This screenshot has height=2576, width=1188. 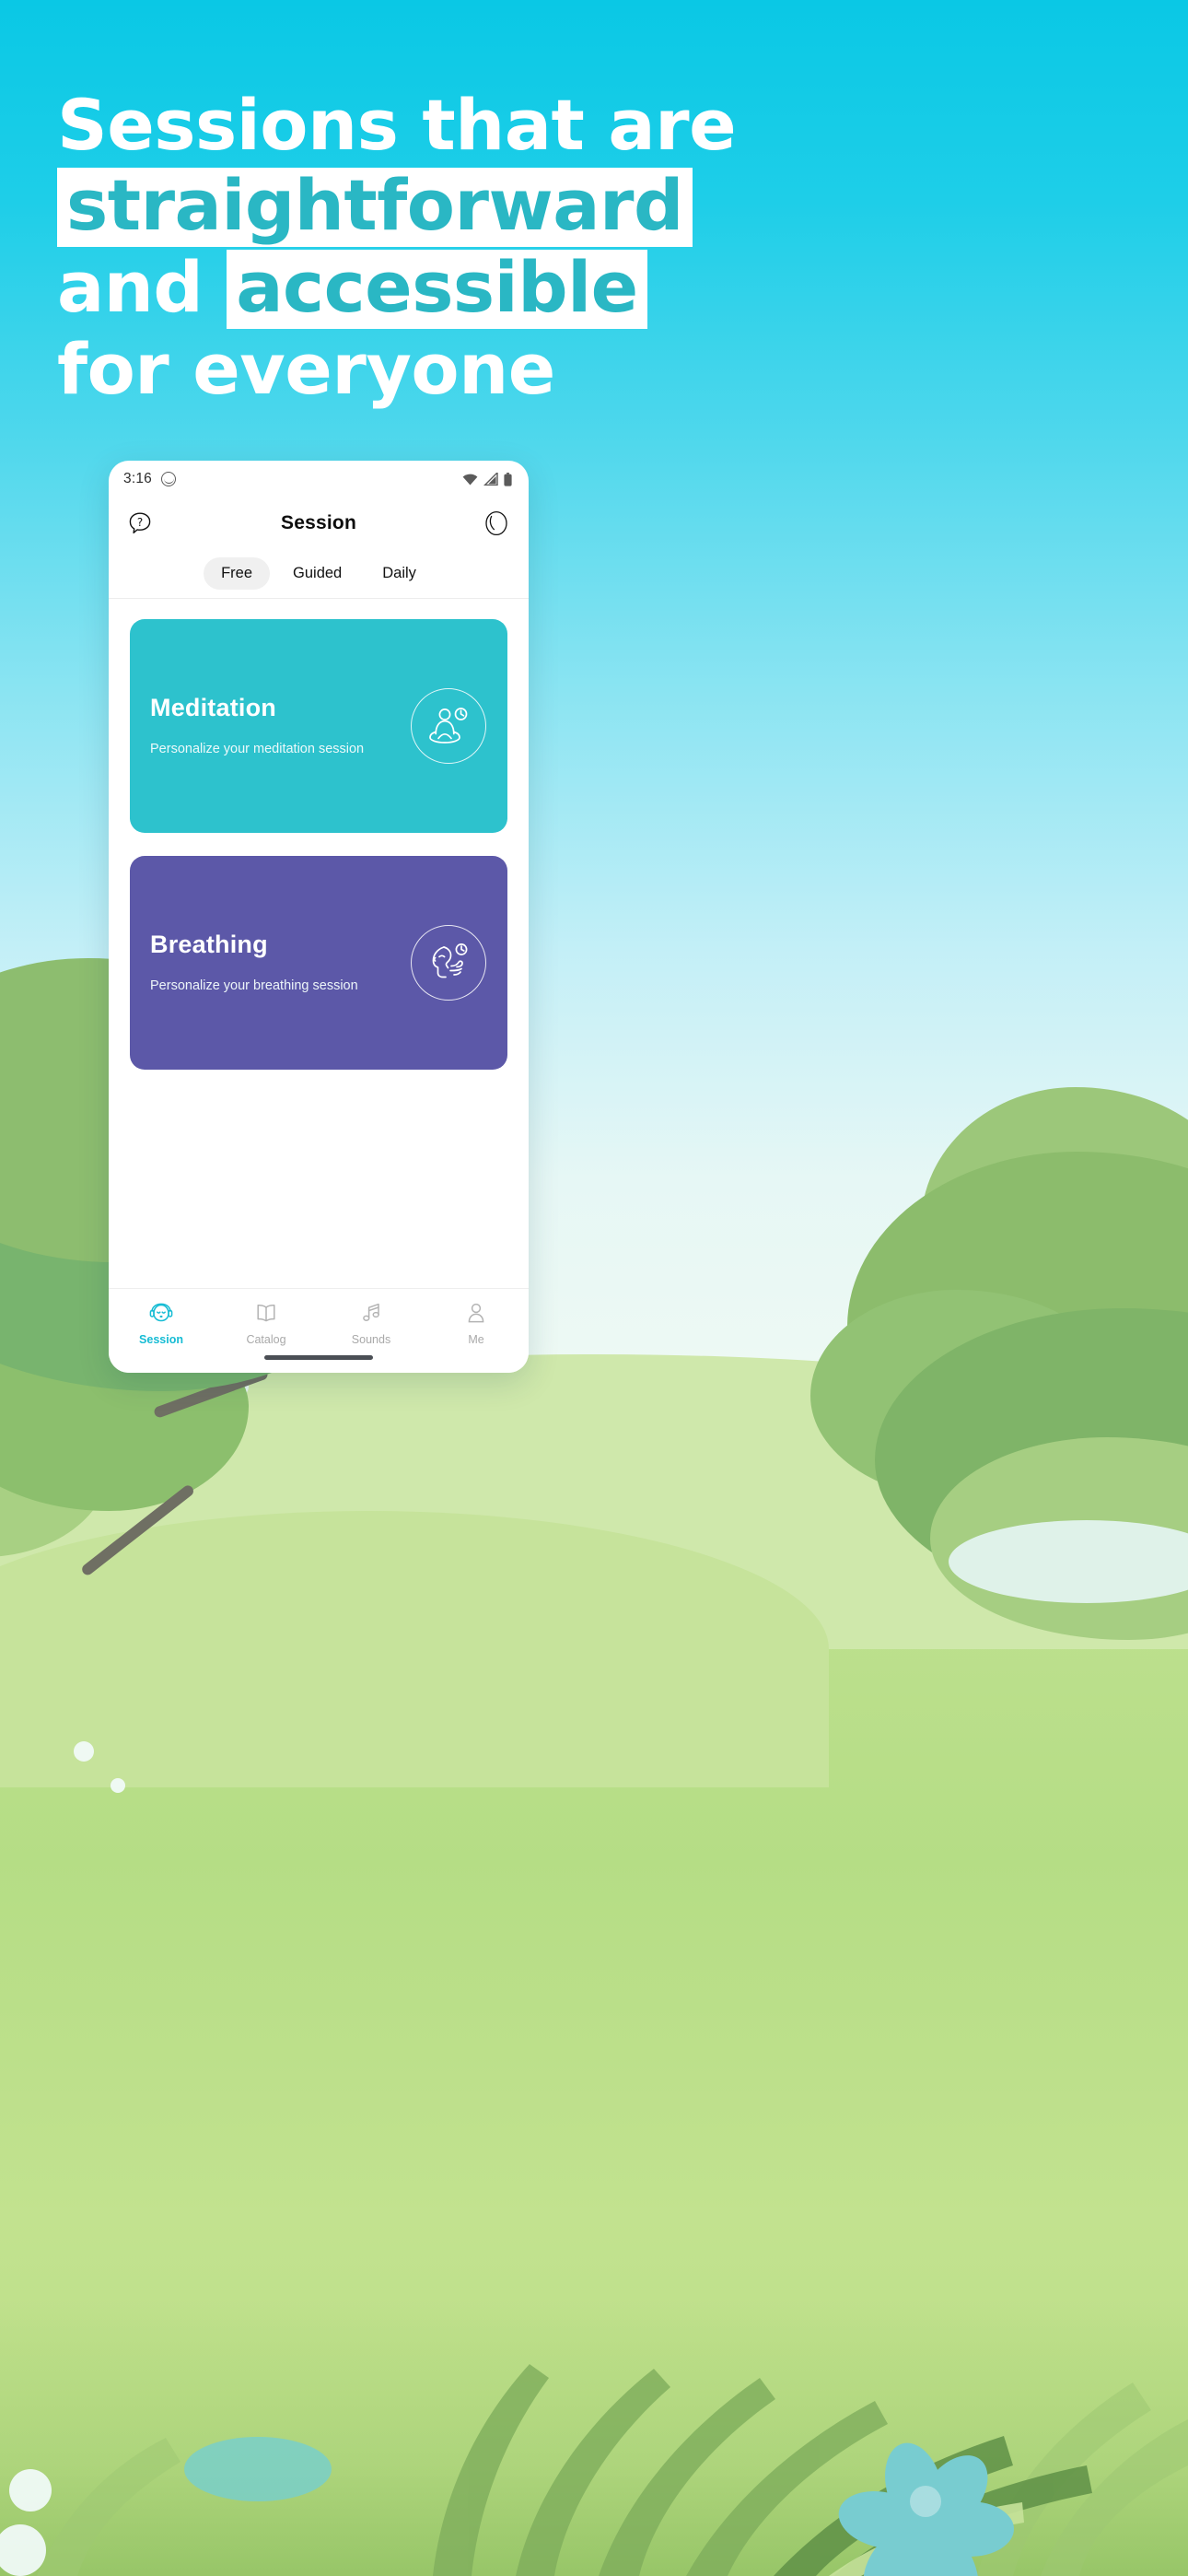 I want to click on headline-line-1: Sessions that are, so click(x=397, y=125).